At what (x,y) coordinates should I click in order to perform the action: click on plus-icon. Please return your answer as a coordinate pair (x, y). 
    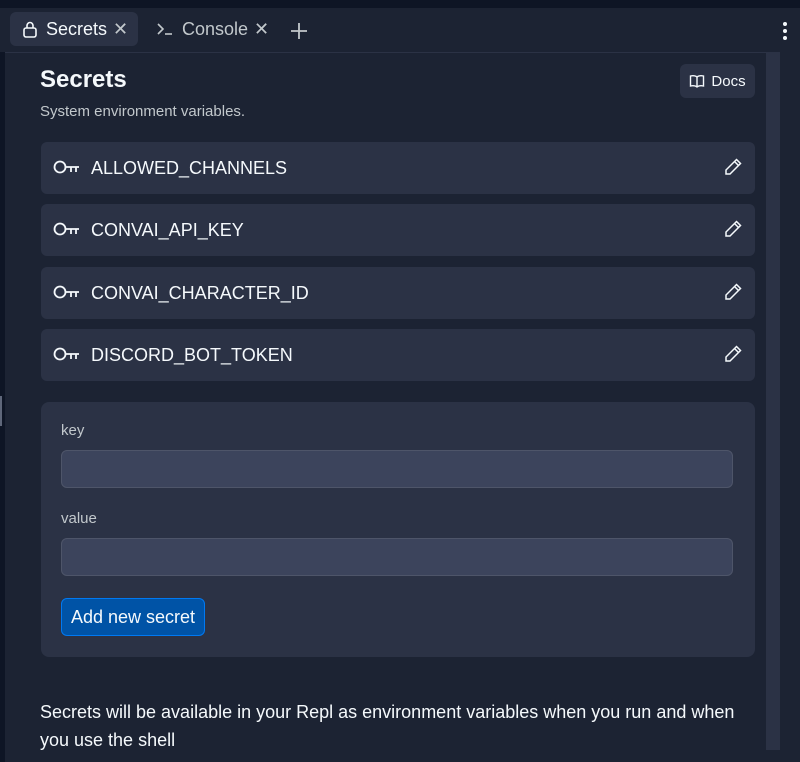
    Looking at the image, I should click on (299, 31).